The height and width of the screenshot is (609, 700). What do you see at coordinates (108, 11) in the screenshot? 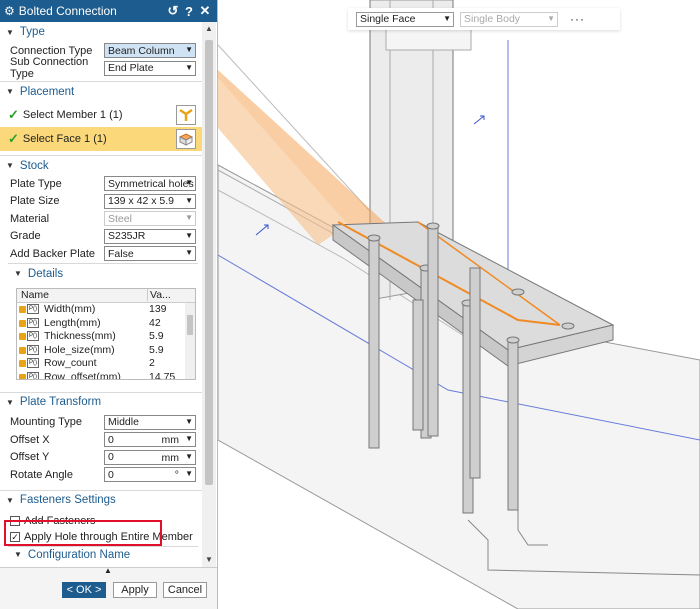
I see `dialog-titlebar: ⚙ Bolted Connection ↺ ? ✕` at bounding box center [108, 11].